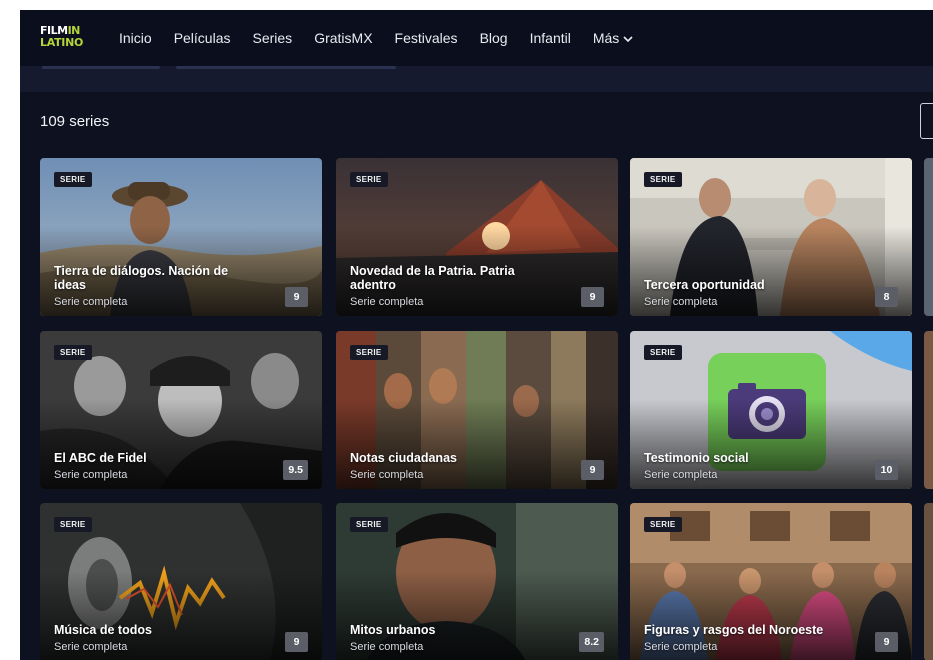  I want to click on sort-dropdown, so click(926, 121).